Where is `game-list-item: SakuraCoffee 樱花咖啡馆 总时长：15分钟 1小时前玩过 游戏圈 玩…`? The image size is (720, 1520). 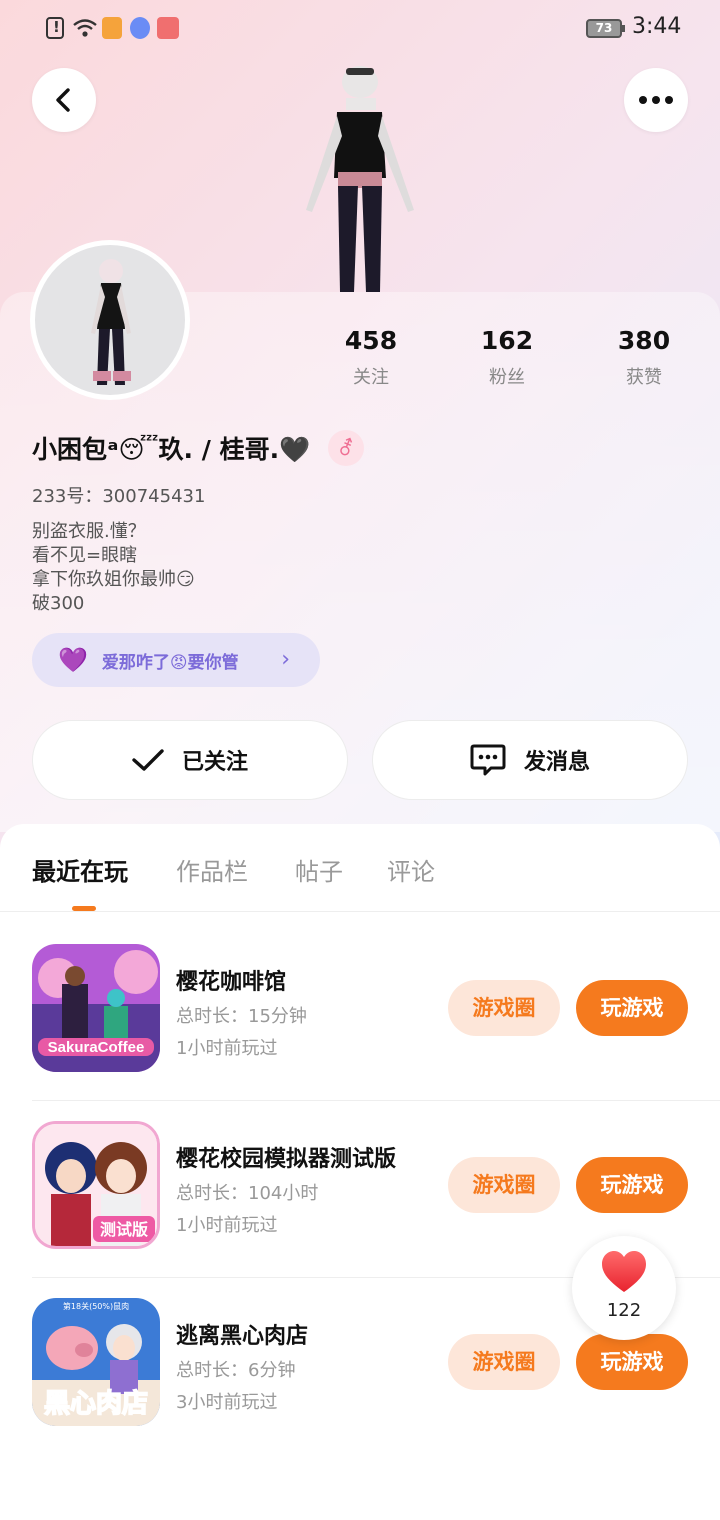 game-list-item: SakuraCoffee 樱花咖啡馆 总时长：15分钟 1小时前玩过 游戏圈 玩… is located at coordinates (360, 1012).